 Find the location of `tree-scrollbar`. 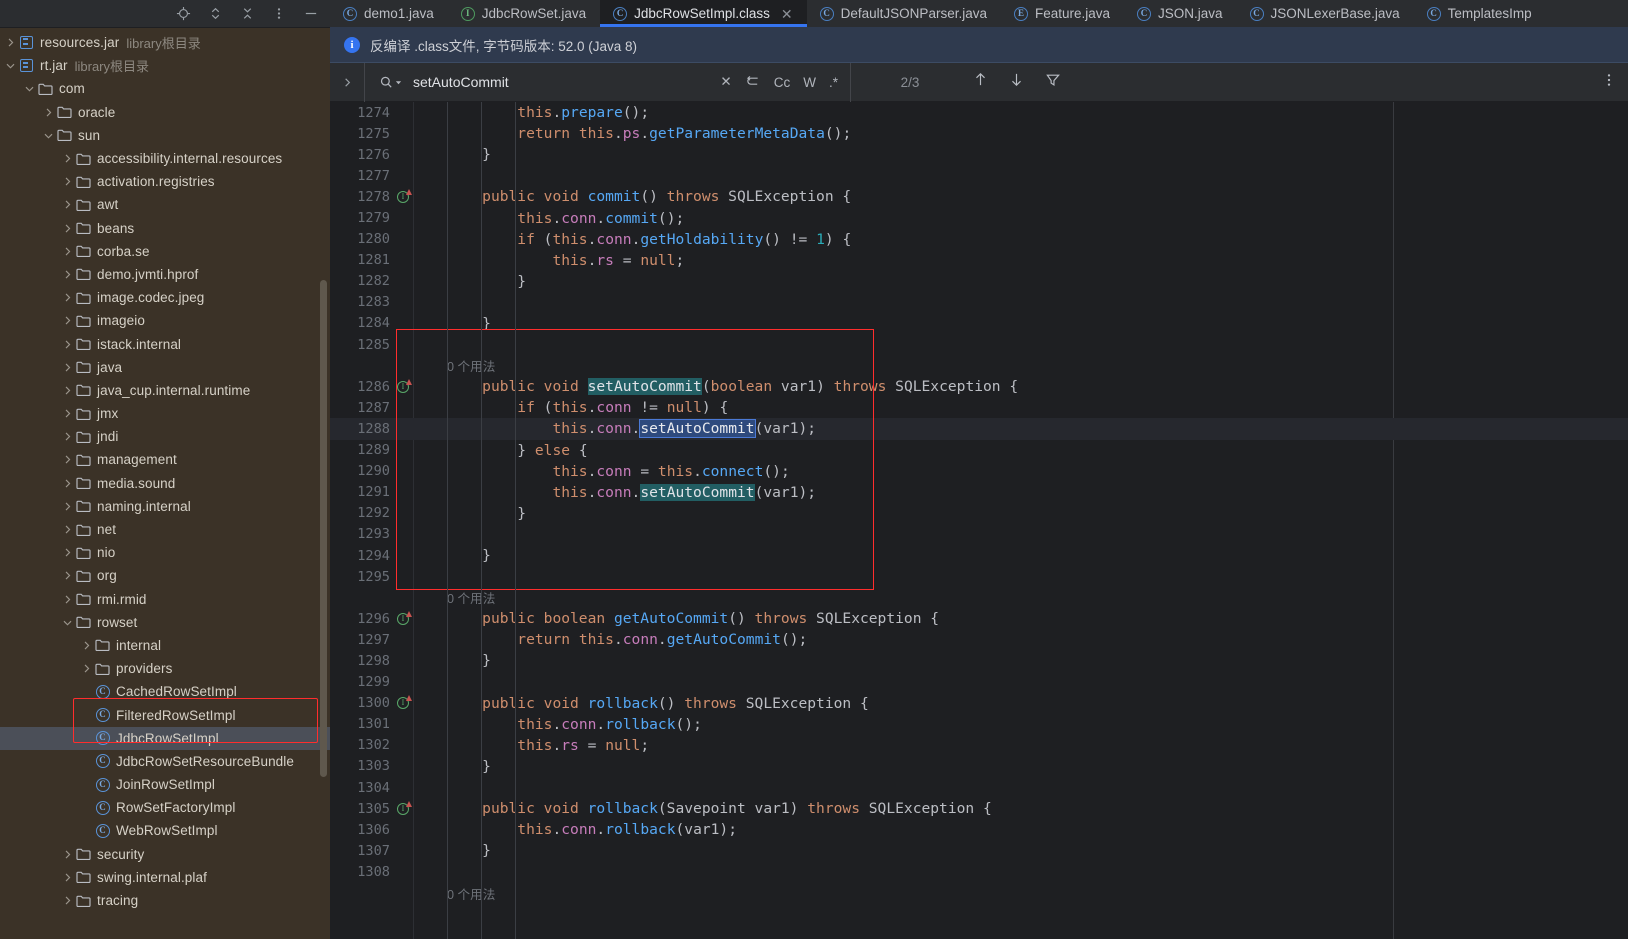

tree-scrollbar is located at coordinates (323, 528).